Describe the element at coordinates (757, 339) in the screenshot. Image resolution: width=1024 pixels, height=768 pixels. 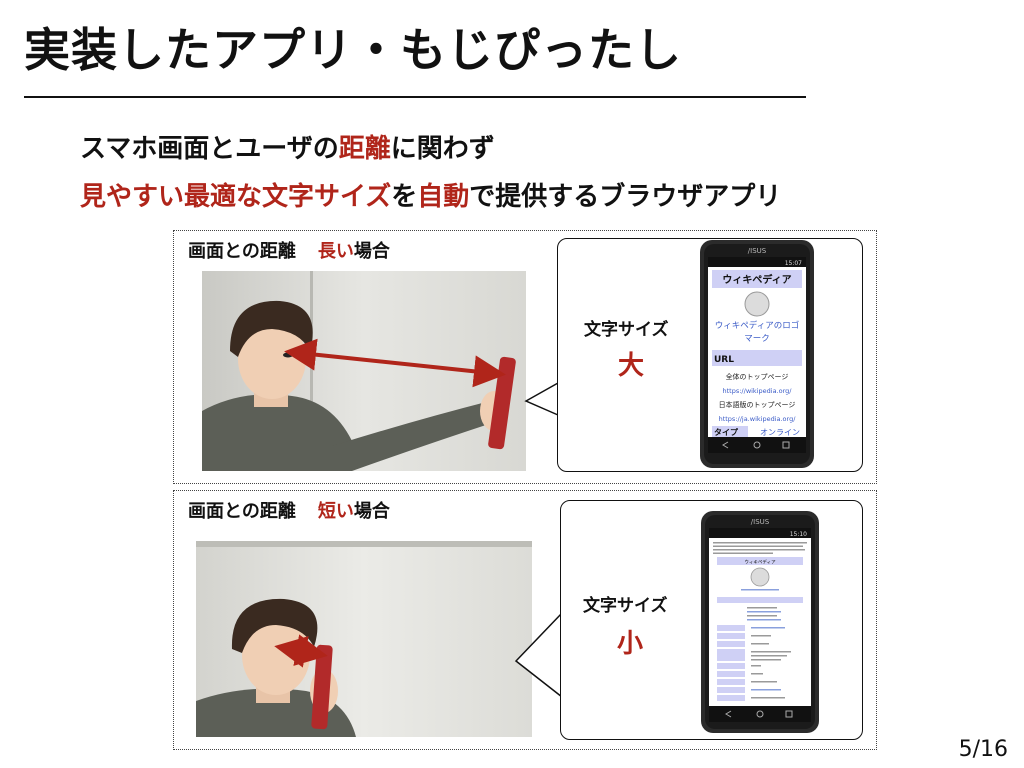
I see `phone-long-logo-caption-2: マーク` at that location.